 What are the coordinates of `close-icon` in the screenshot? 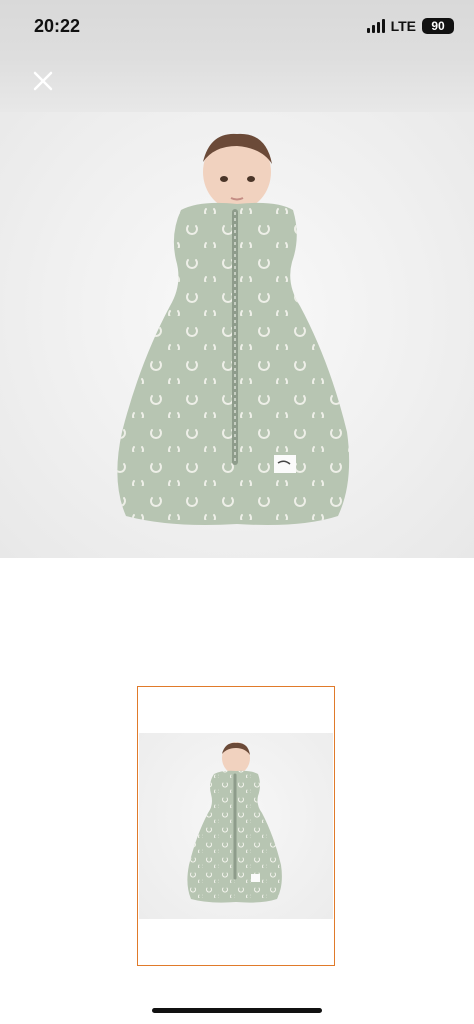 It's located at (43, 81).